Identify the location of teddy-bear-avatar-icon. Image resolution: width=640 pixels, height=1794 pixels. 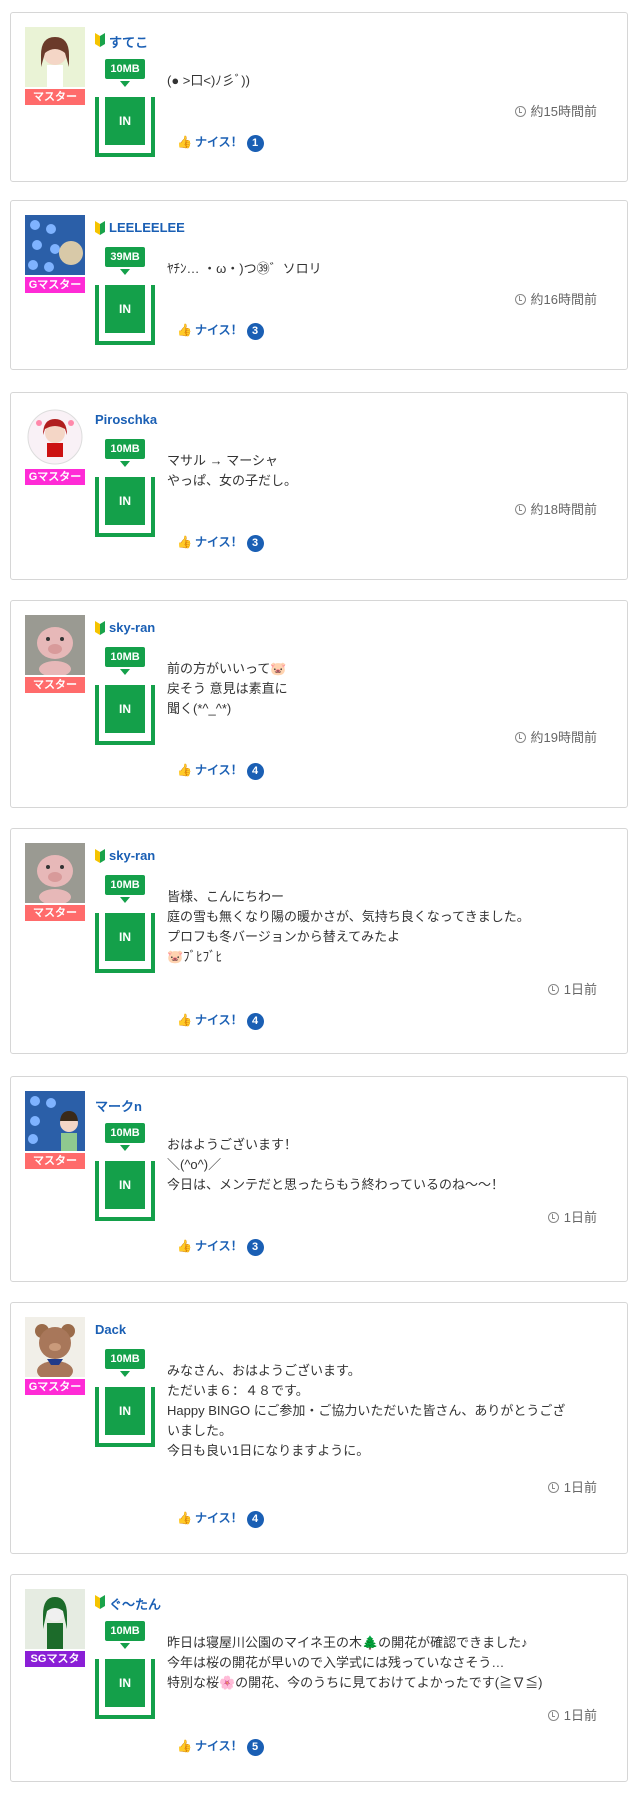
(55, 1347).